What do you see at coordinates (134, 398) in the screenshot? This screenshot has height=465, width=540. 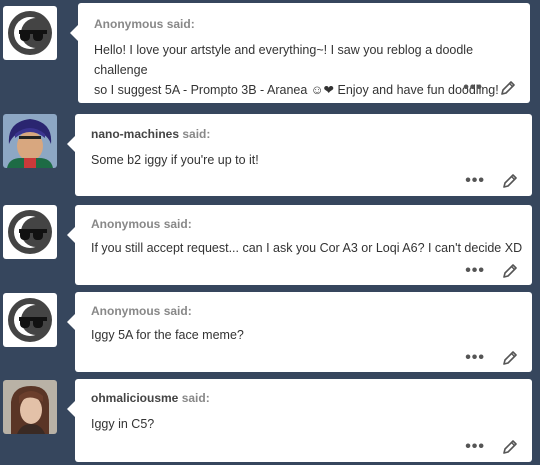 I see `asker-name: ohmaliciousme` at bounding box center [134, 398].